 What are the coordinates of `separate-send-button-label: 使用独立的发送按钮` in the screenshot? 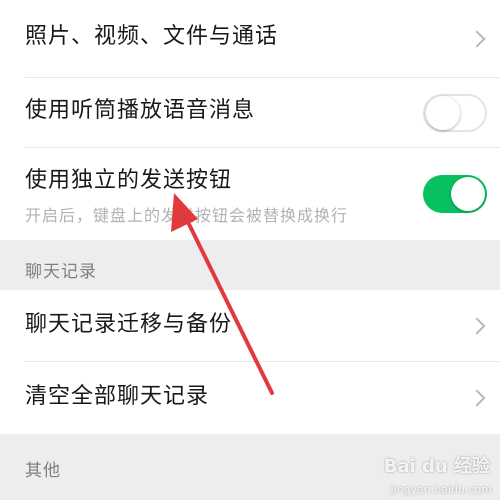 It's located at (129, 180).